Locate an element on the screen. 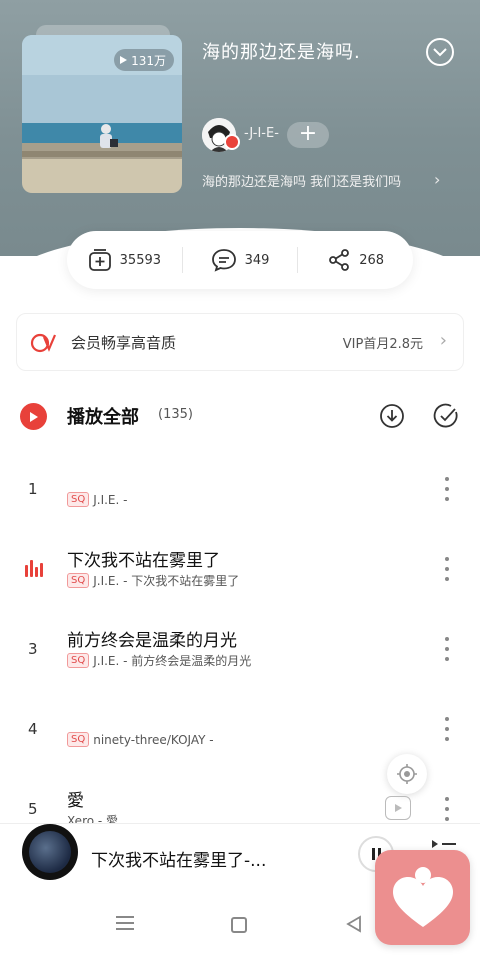 The width and height of the screenshot is (480, 956). vip-logo-icon is located at coordinates (43, 343).